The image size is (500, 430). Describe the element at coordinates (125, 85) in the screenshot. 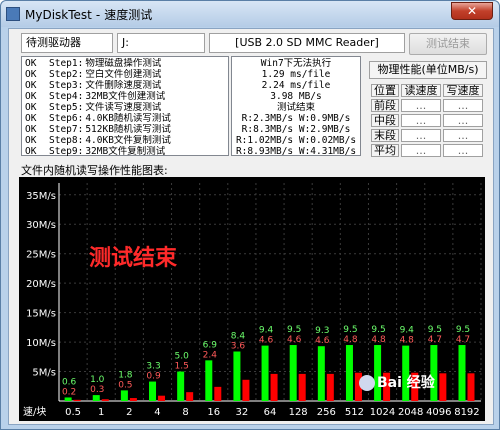

I see `step-row: OK Step3: 文件删除速度测试` at that location.